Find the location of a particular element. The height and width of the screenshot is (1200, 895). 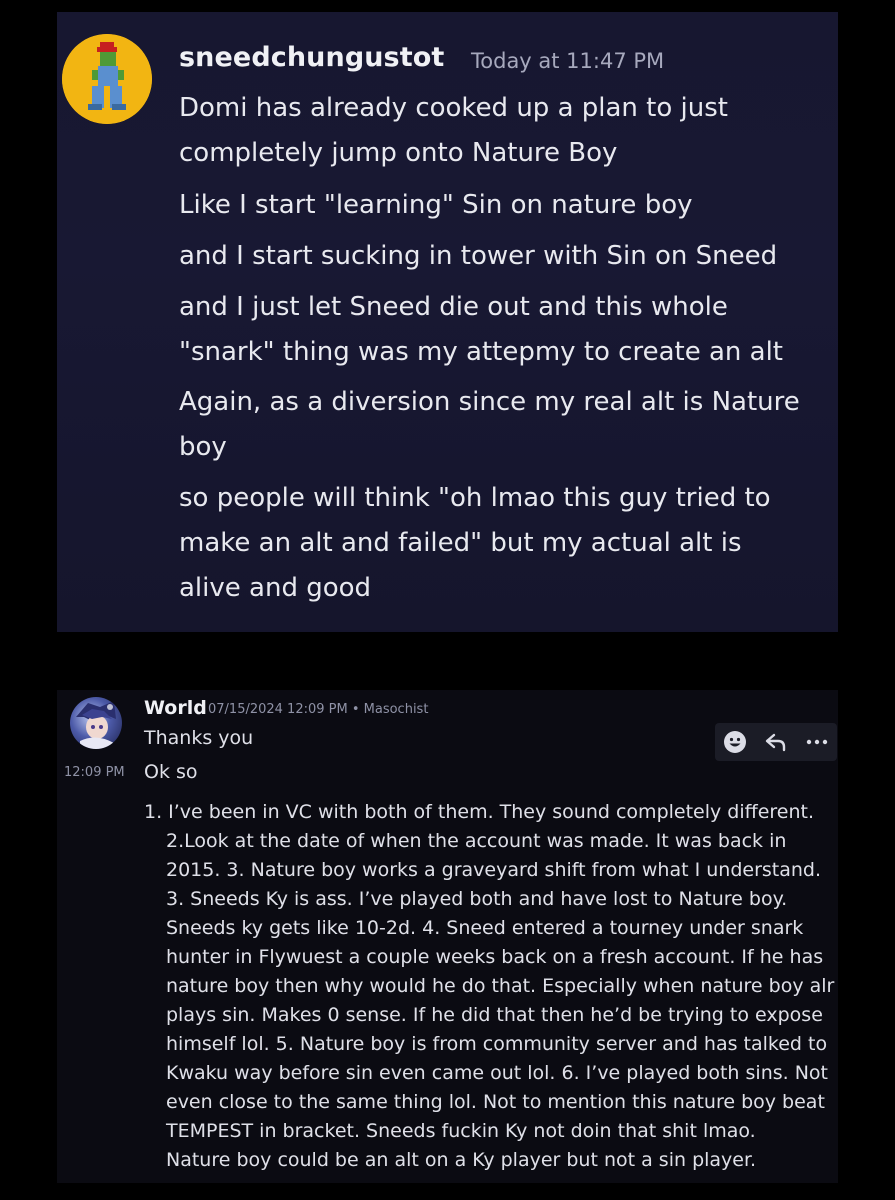

emoji-icon is located at coordinates (735, 742).